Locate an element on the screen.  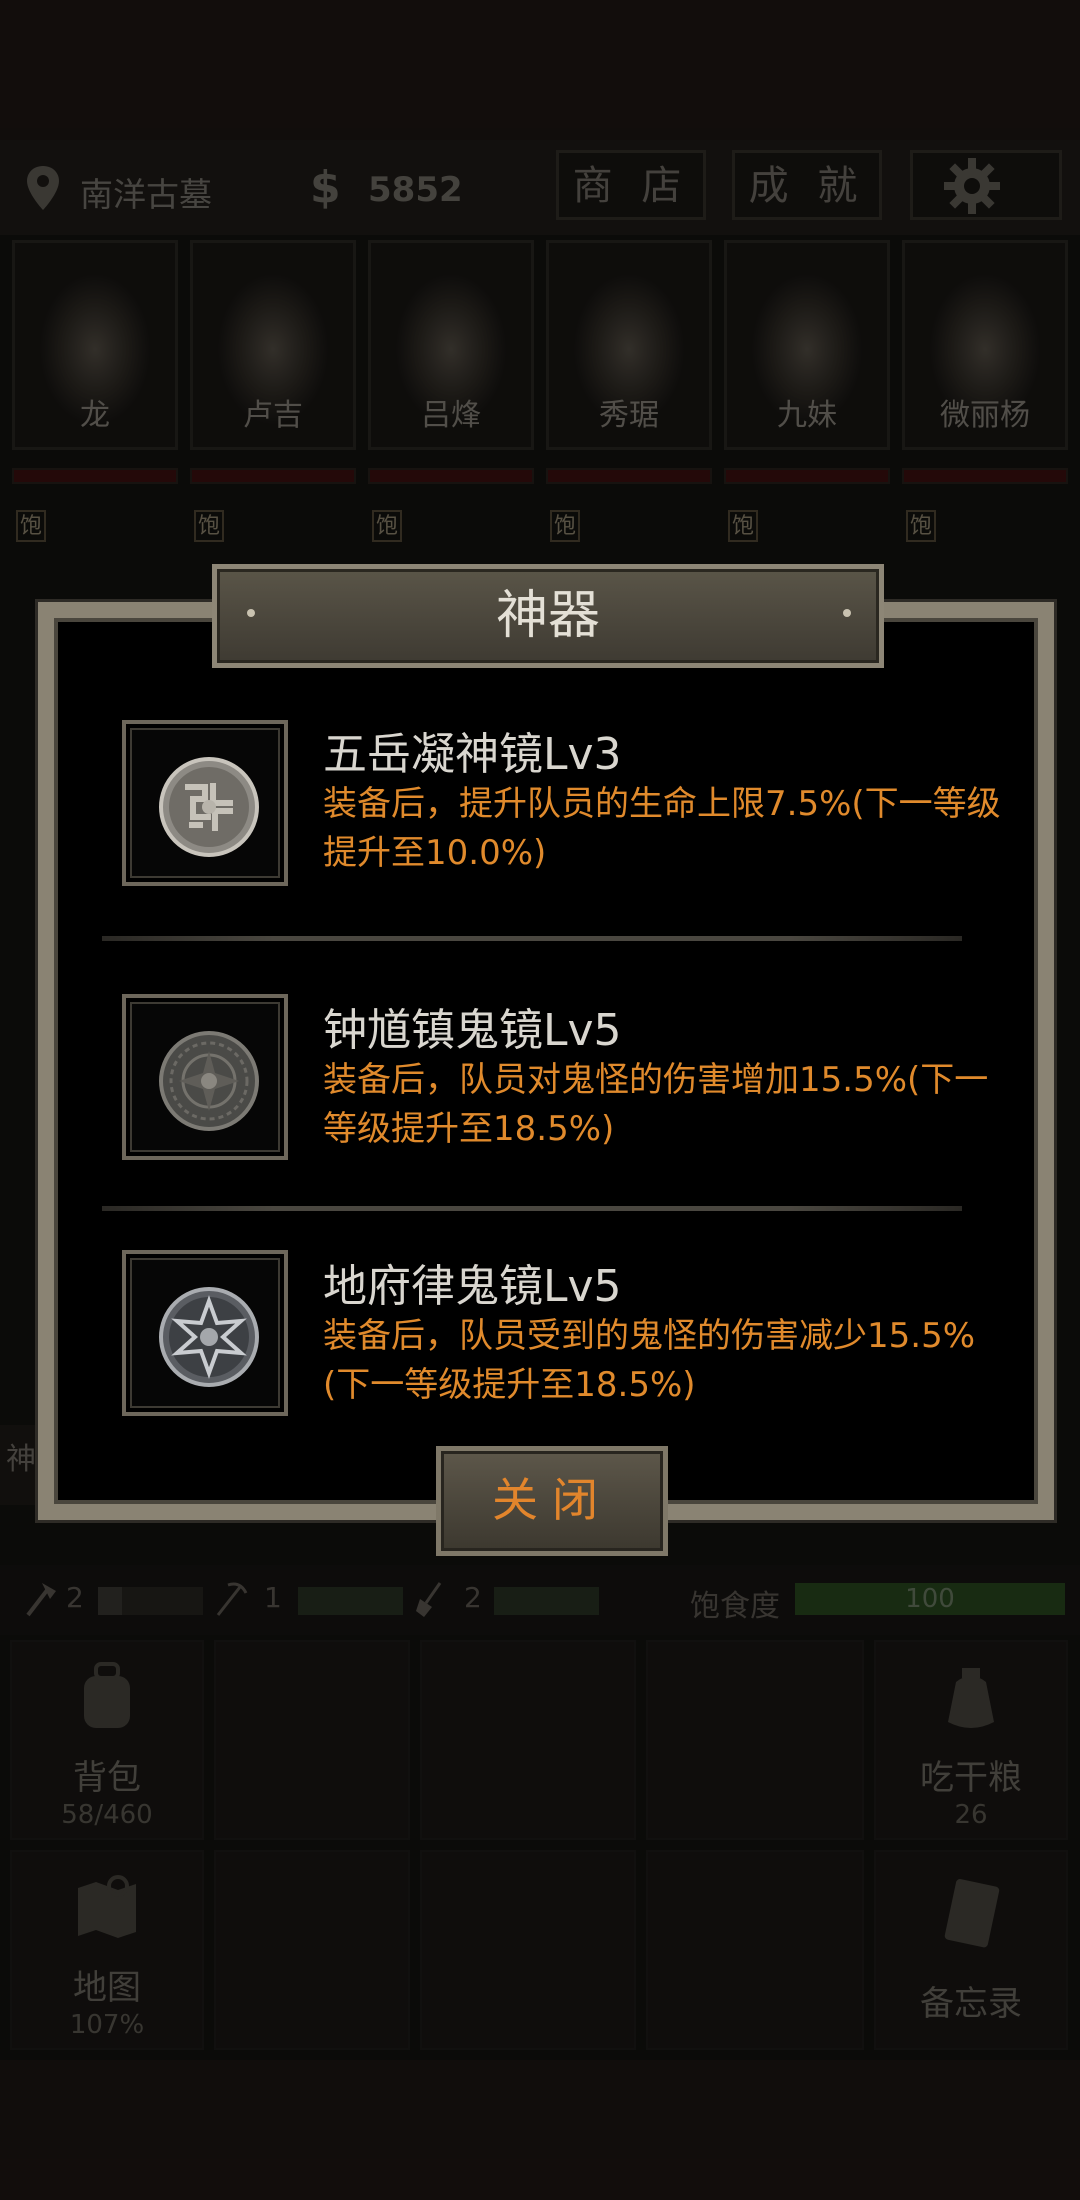
dialog-title-plate: 神器 is located at coordinates (548, 616).